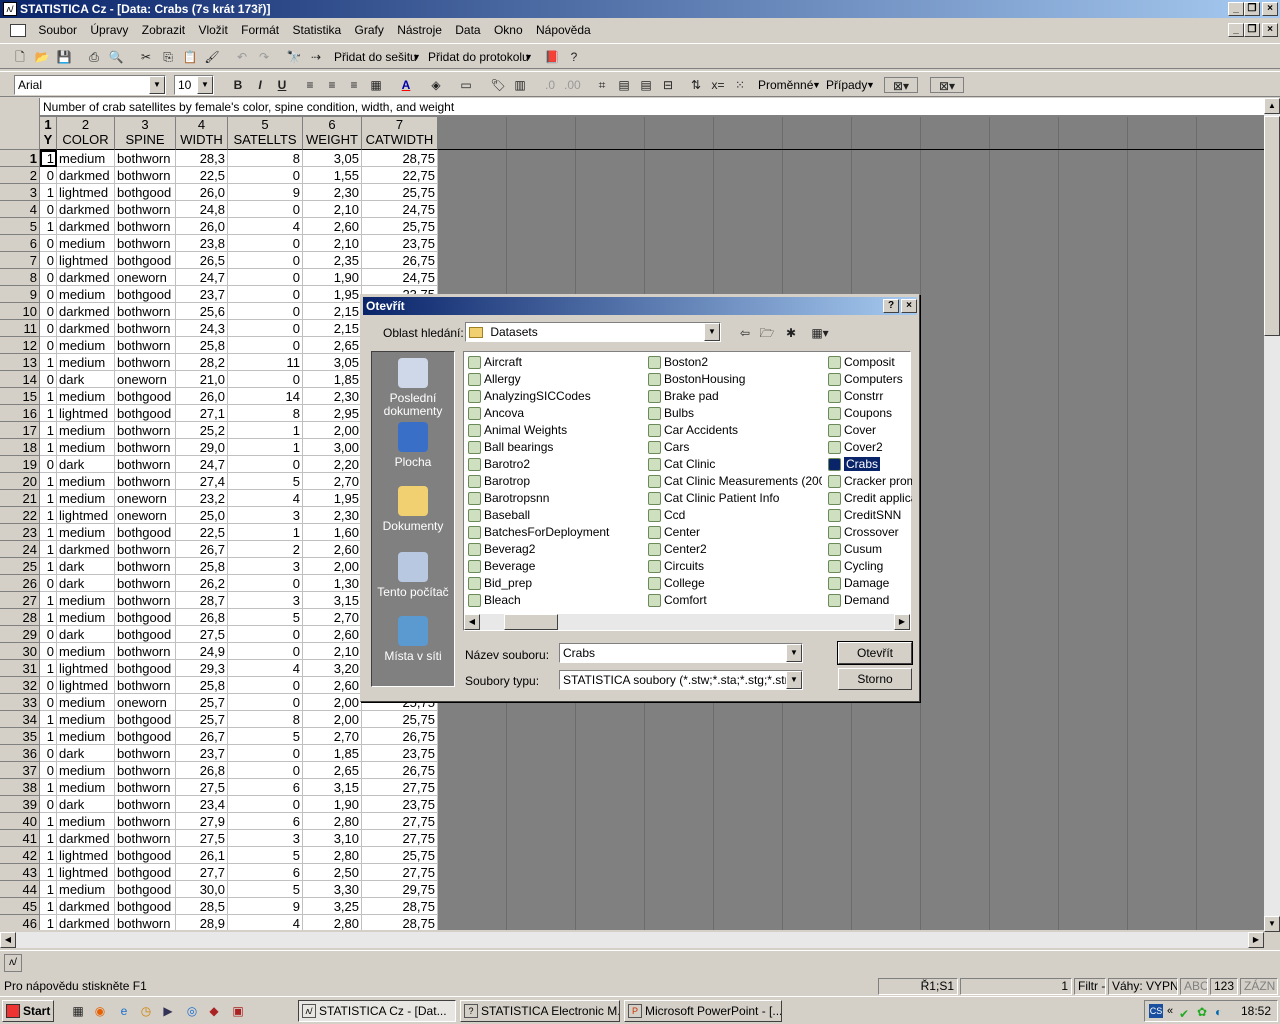  Describe the element at coordinates (202, 379) in the screenshot. I see `table-cell: 21,0` at that location.